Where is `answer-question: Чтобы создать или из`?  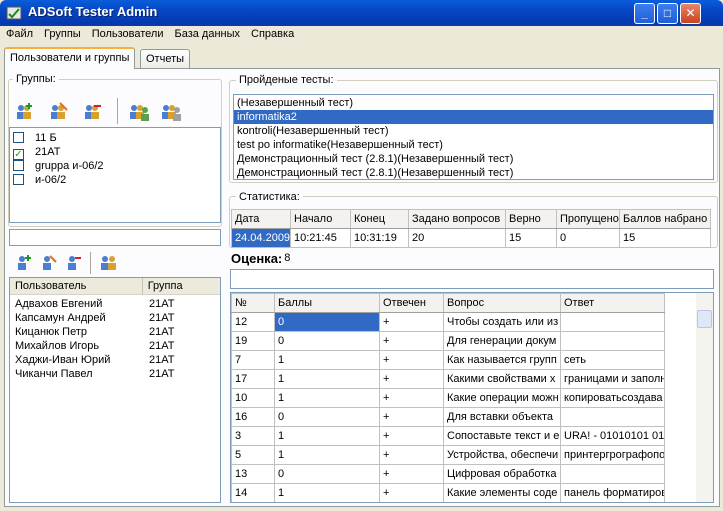 answer-question: Чтобы создать или из is located at coordinates (502, 322).